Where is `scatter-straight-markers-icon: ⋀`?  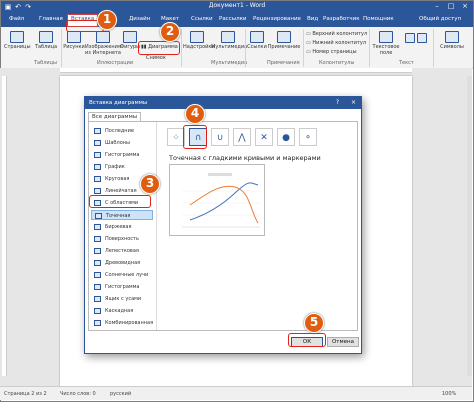 scatter-straight-markers-icon: ⋀ is located at coordinates (242, 137).